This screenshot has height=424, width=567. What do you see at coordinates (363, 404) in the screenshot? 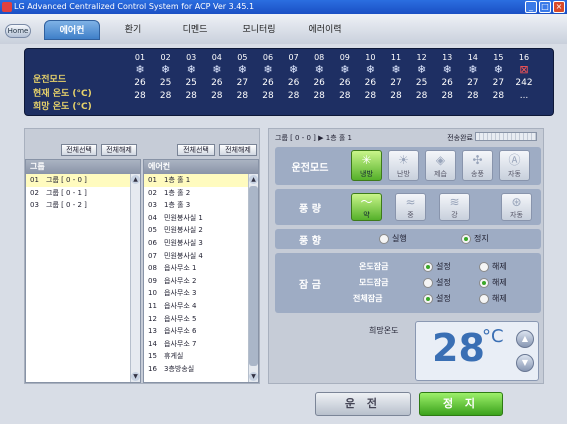
I see `run-button: 운 전` at bounding box center [363, 404].